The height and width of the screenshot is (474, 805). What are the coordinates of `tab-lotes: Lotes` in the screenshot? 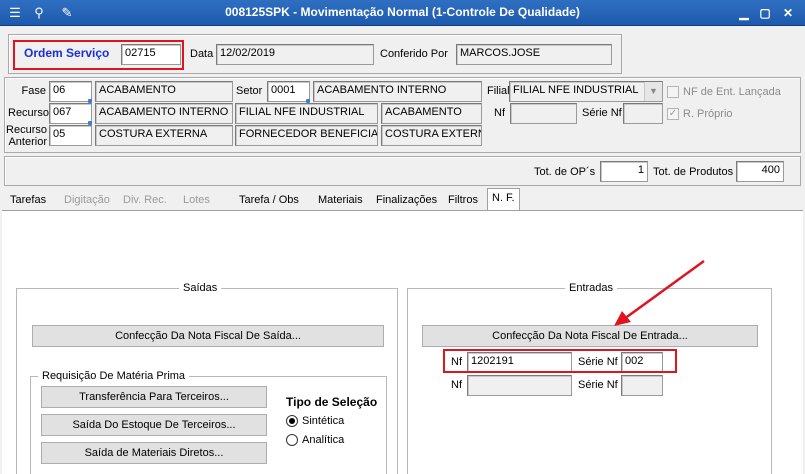 It's located at (196, 200).